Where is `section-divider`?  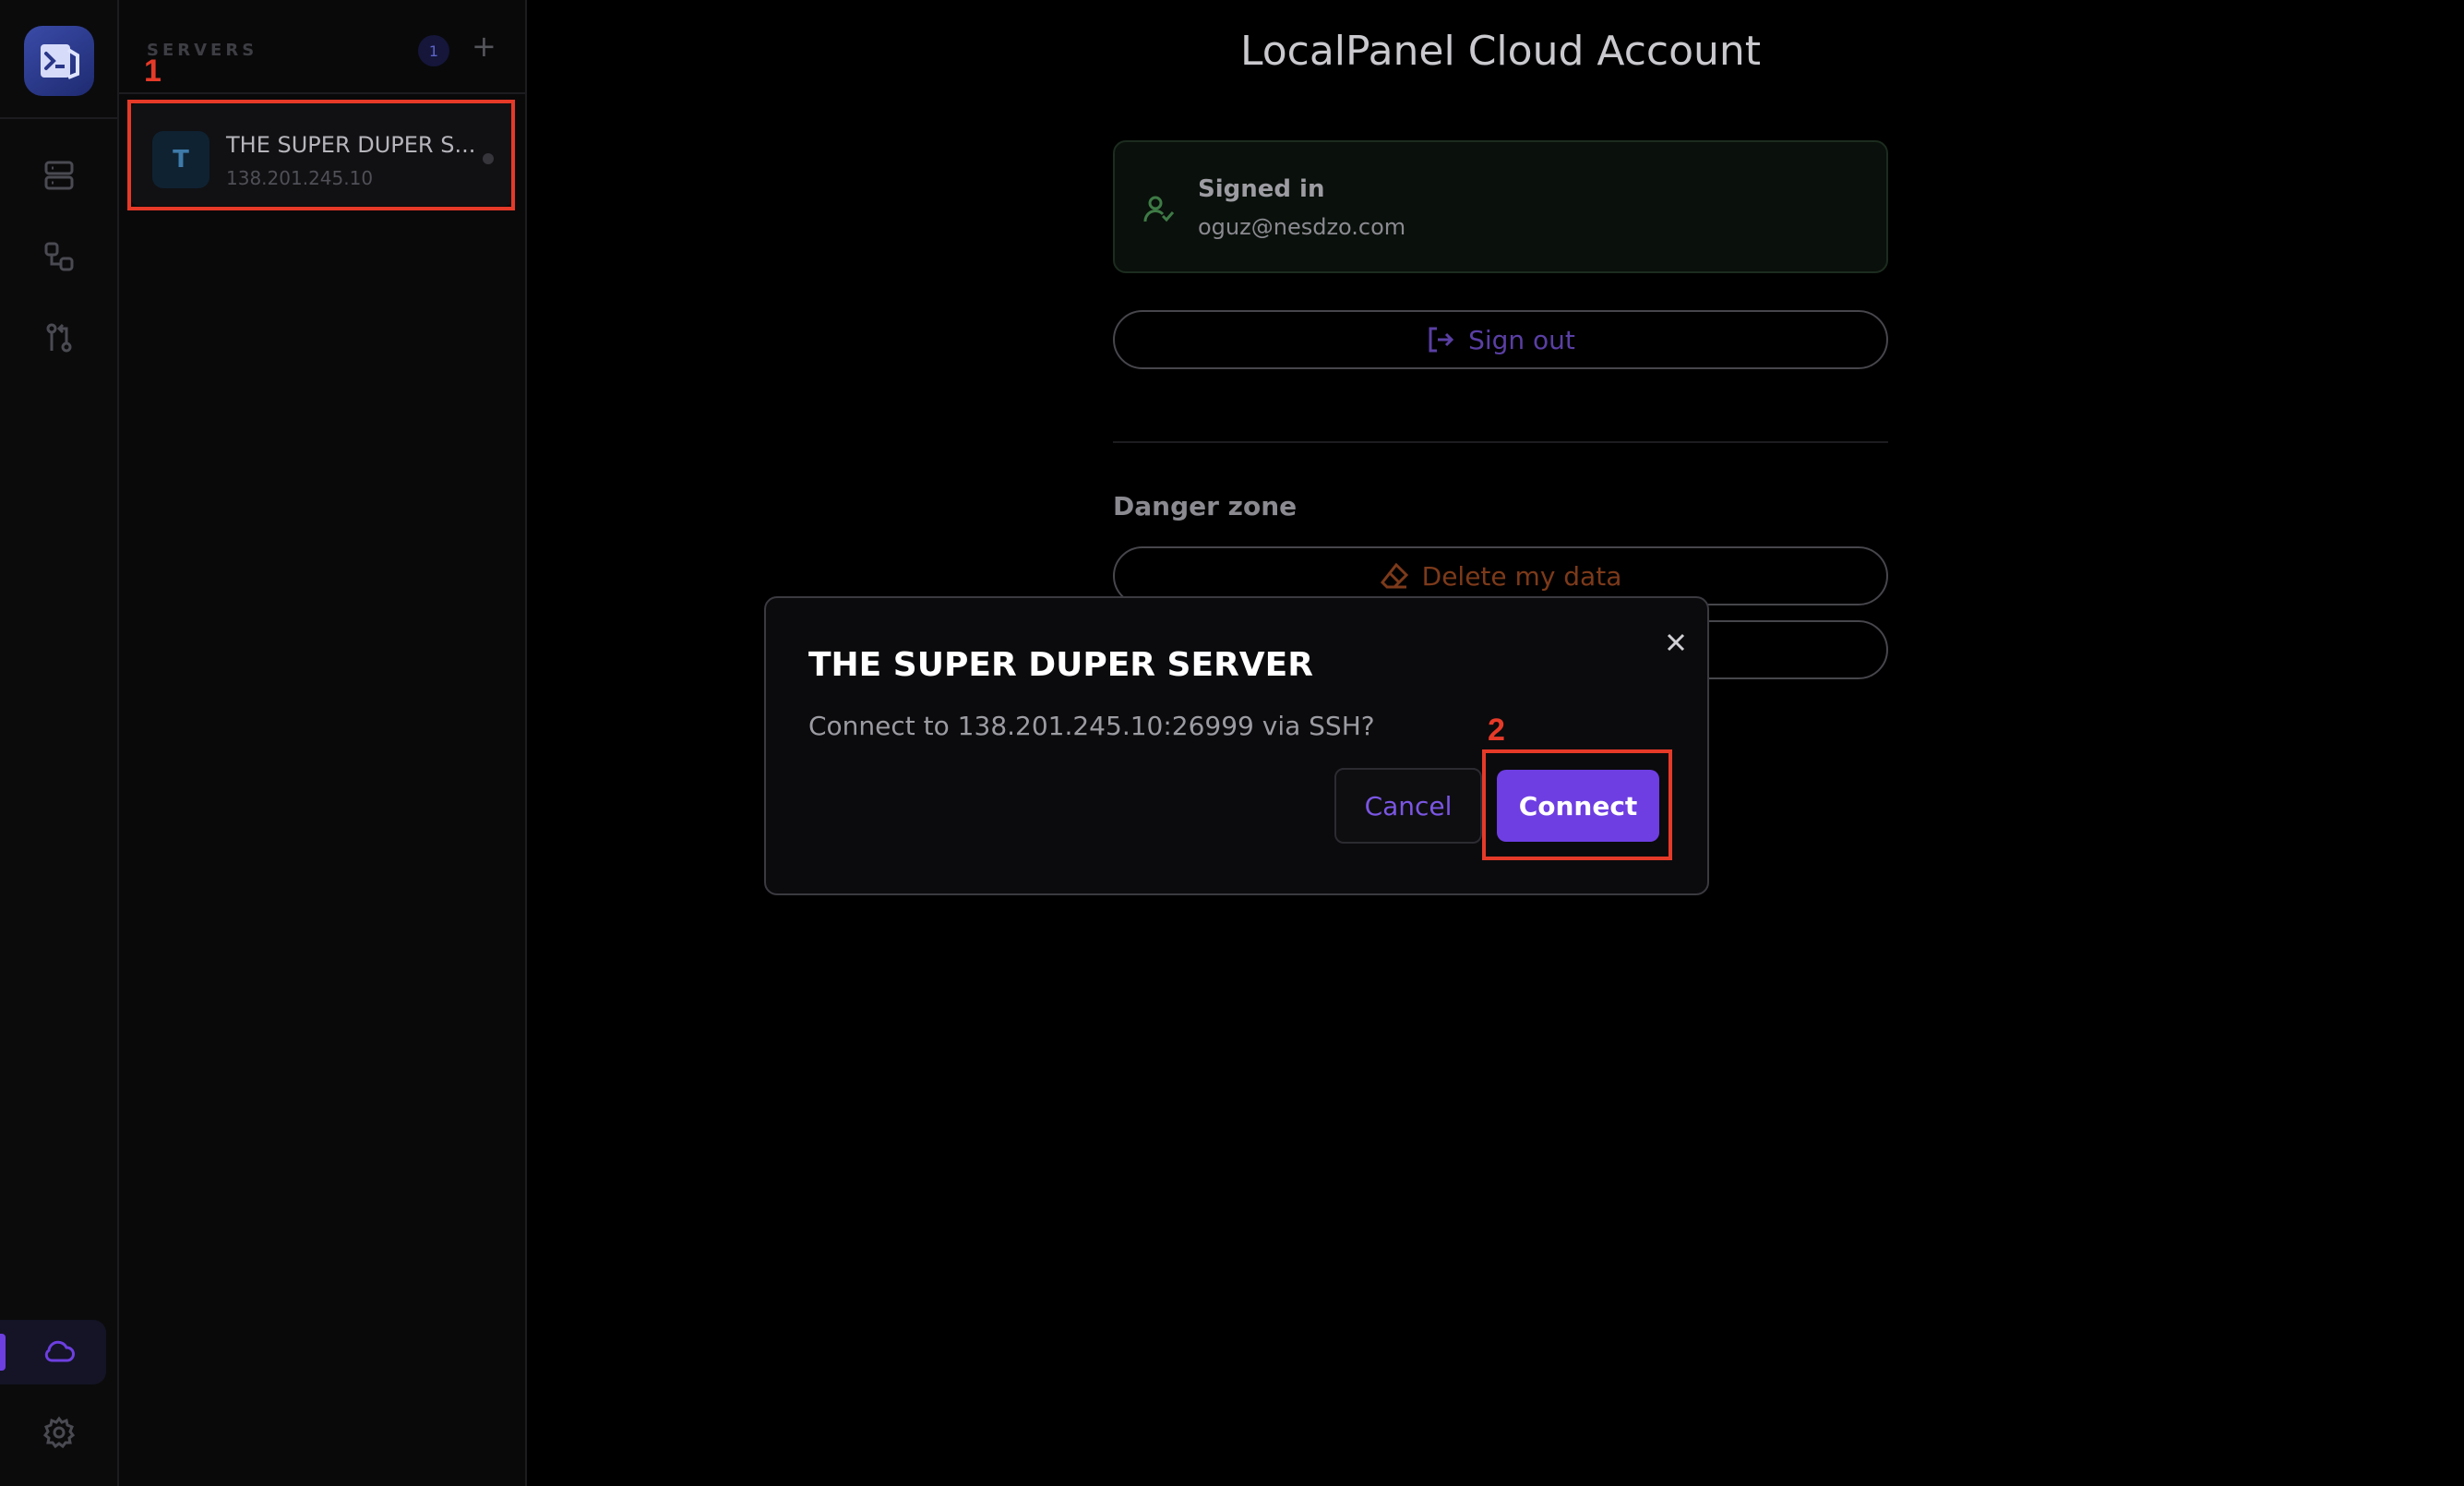 section-divider is located at coordinates (1500, 442).